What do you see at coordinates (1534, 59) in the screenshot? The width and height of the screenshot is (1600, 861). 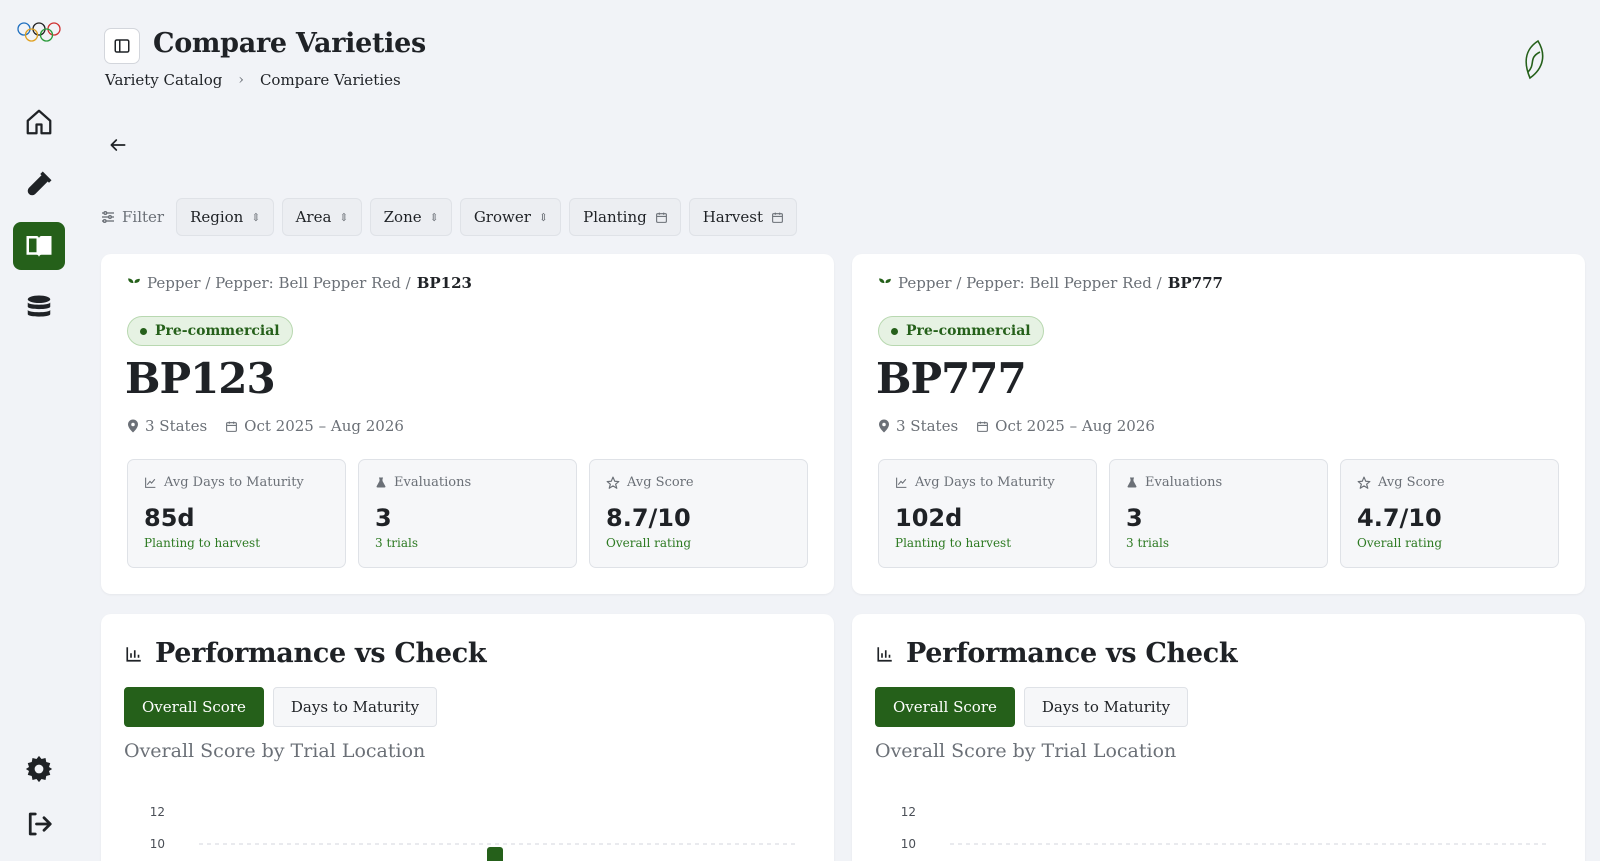 I see `brand-leaf-icon` at bounding box center [1534, 59].